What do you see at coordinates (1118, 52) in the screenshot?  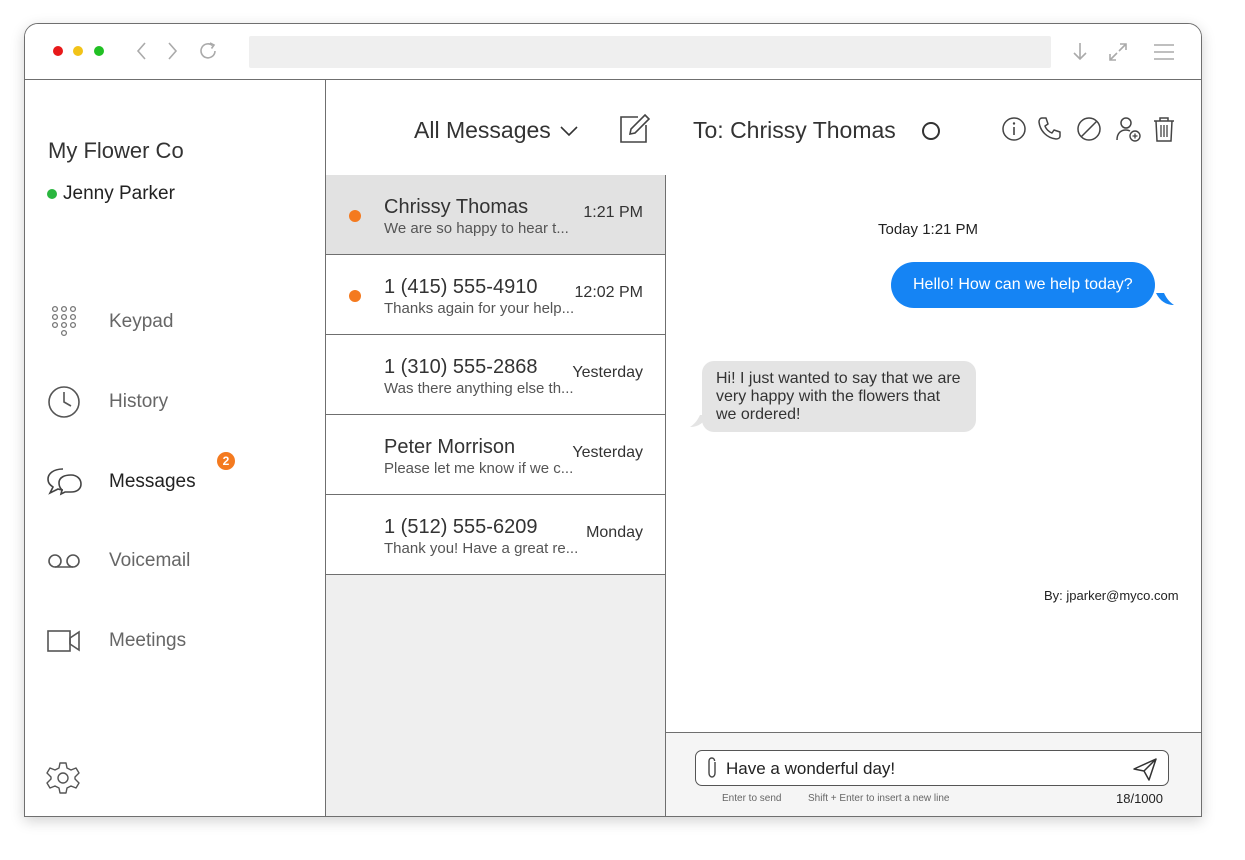 I see `expand-icon` at bounding box center [1118, 52].